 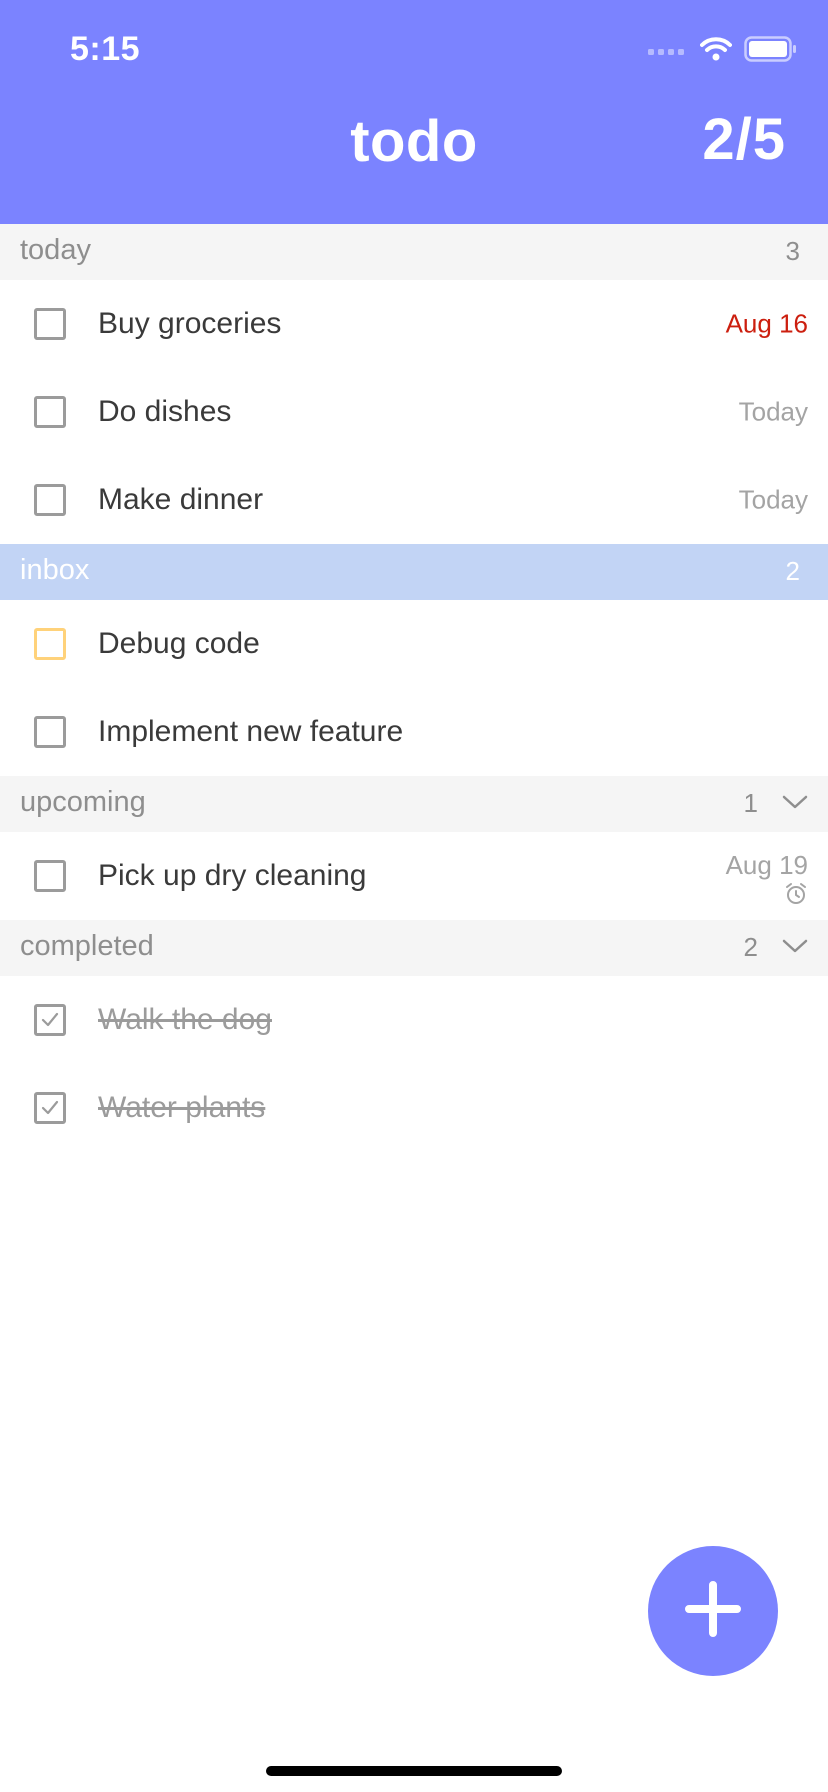 I want to click on section-count: 1, so click(x=750, y=803).